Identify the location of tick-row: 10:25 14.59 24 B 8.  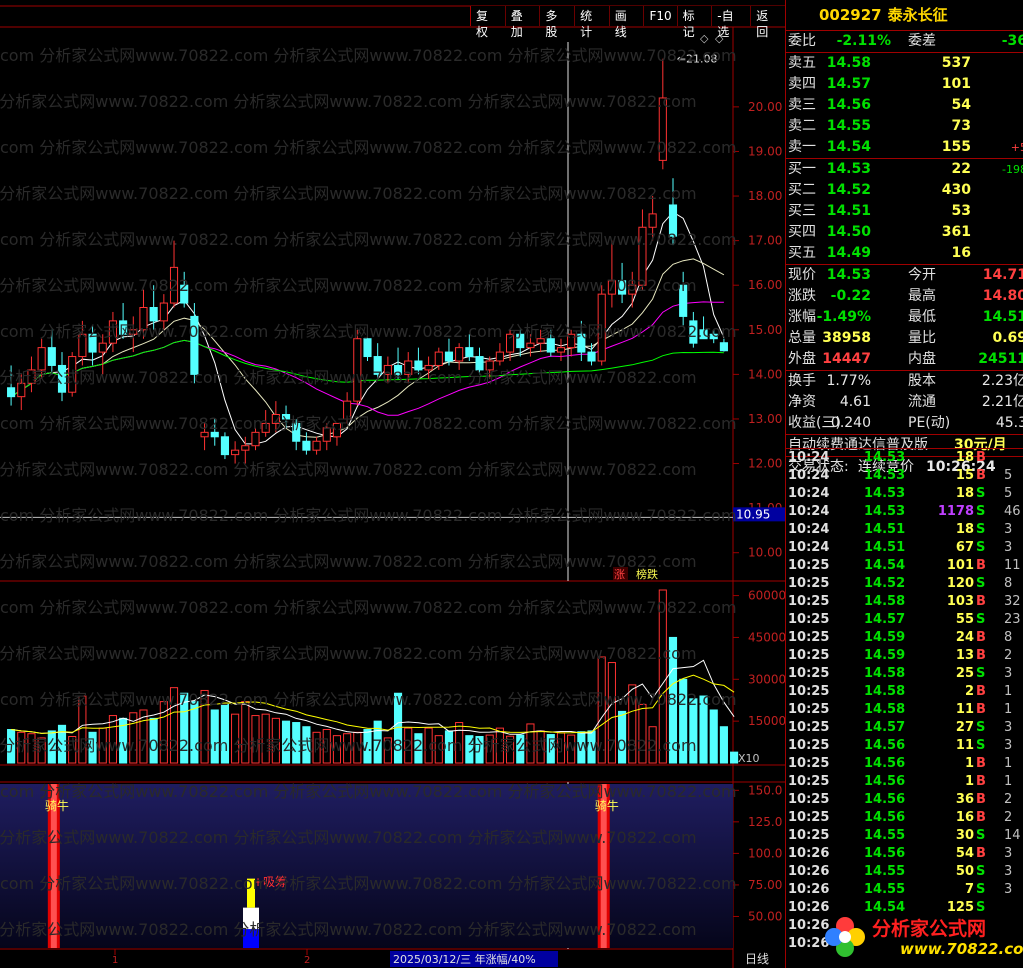
(904, 638).